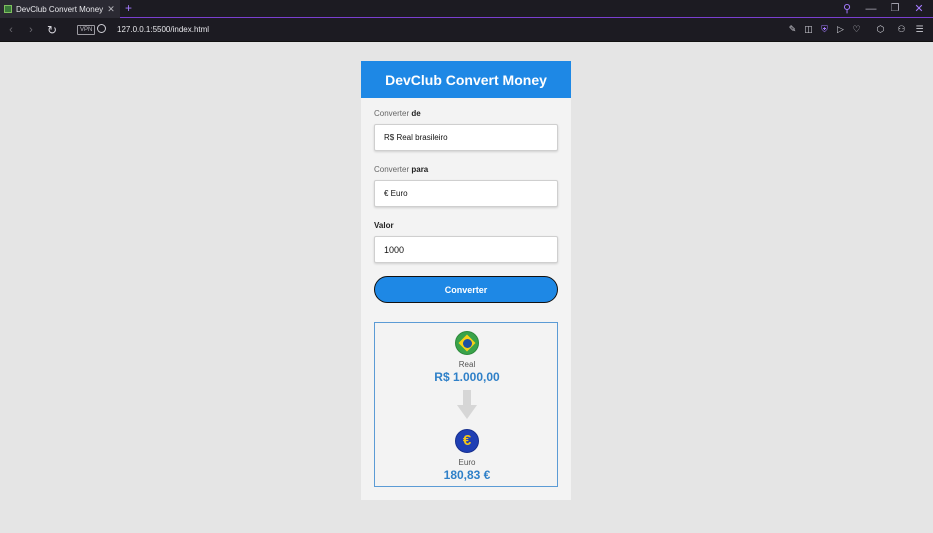  What do you see at coordinates (880, 29) in the screenshot?
I see `box-icon: ⬡` at bounding box center [880, 29].